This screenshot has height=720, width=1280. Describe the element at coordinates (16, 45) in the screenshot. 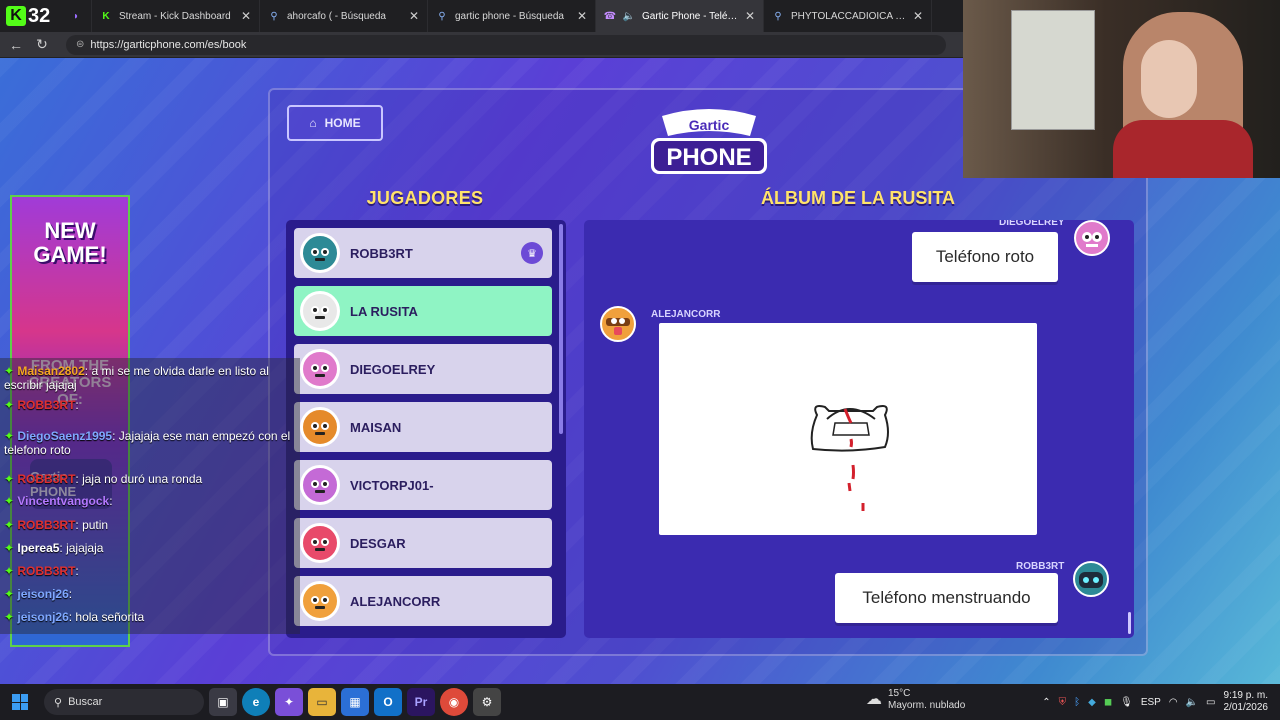

I see `back-icon: ←` at that location.